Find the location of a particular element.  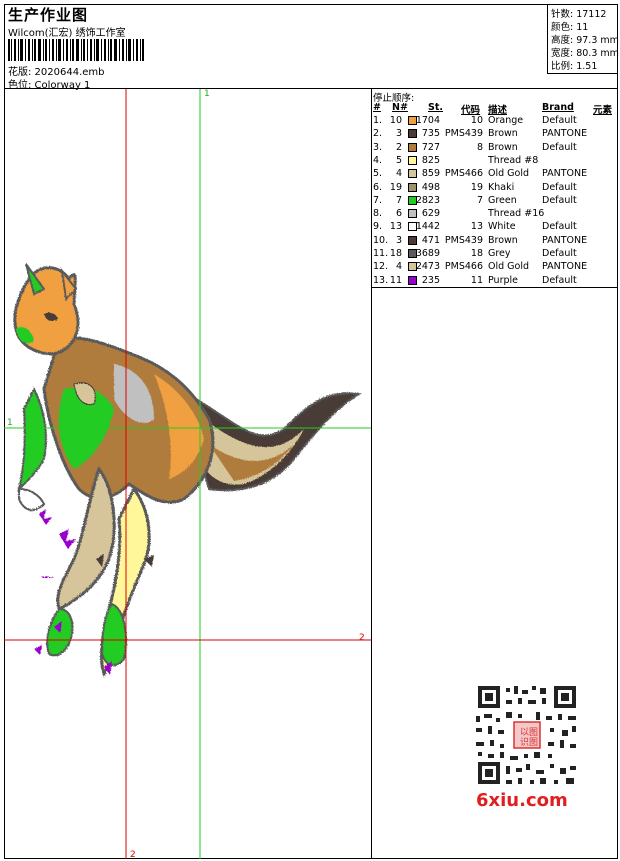

guide-label-red-right: 2 is located at coordinates (362, 638).